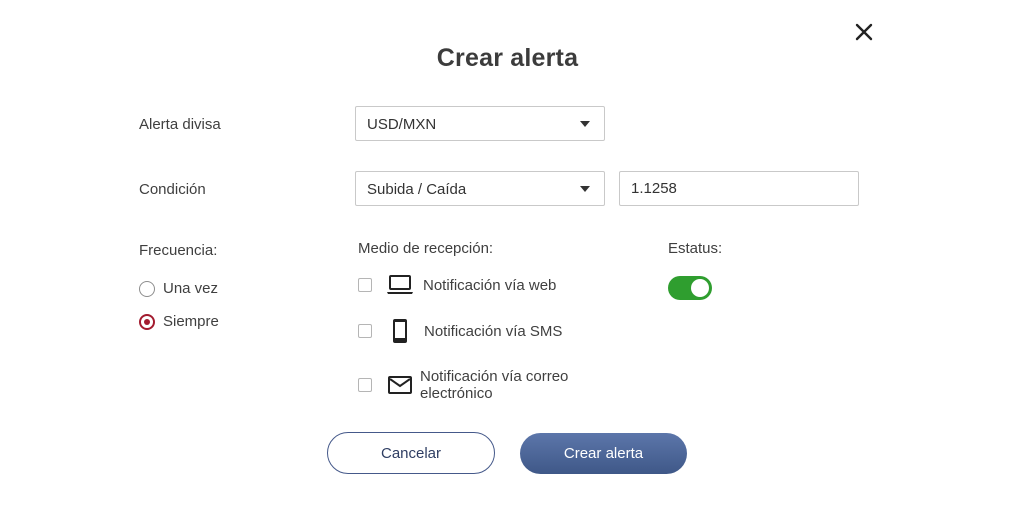 This screenshot has width=1015, height=509. I want to click on status-label: Estatus:, so click(695, 248).